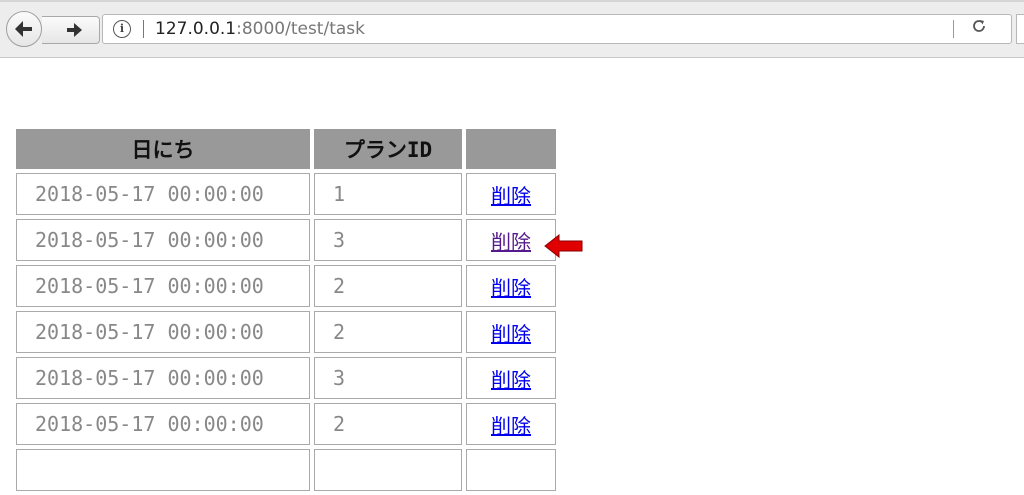 This screenshot has height=495, width=1024. I want to click on reload-glyph, so click(979, 26).